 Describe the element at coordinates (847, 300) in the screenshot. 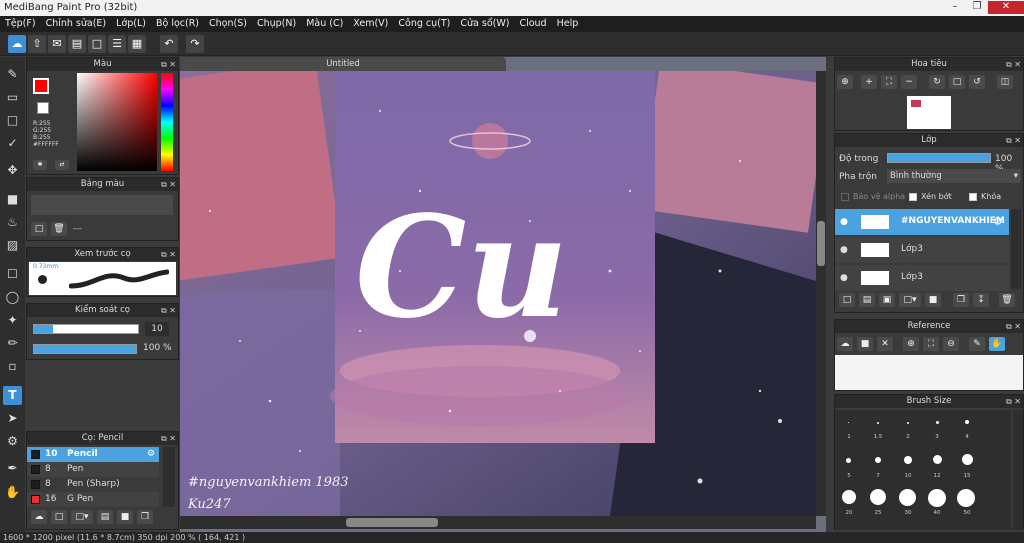

I see `new-layer-icon: □` at that location.